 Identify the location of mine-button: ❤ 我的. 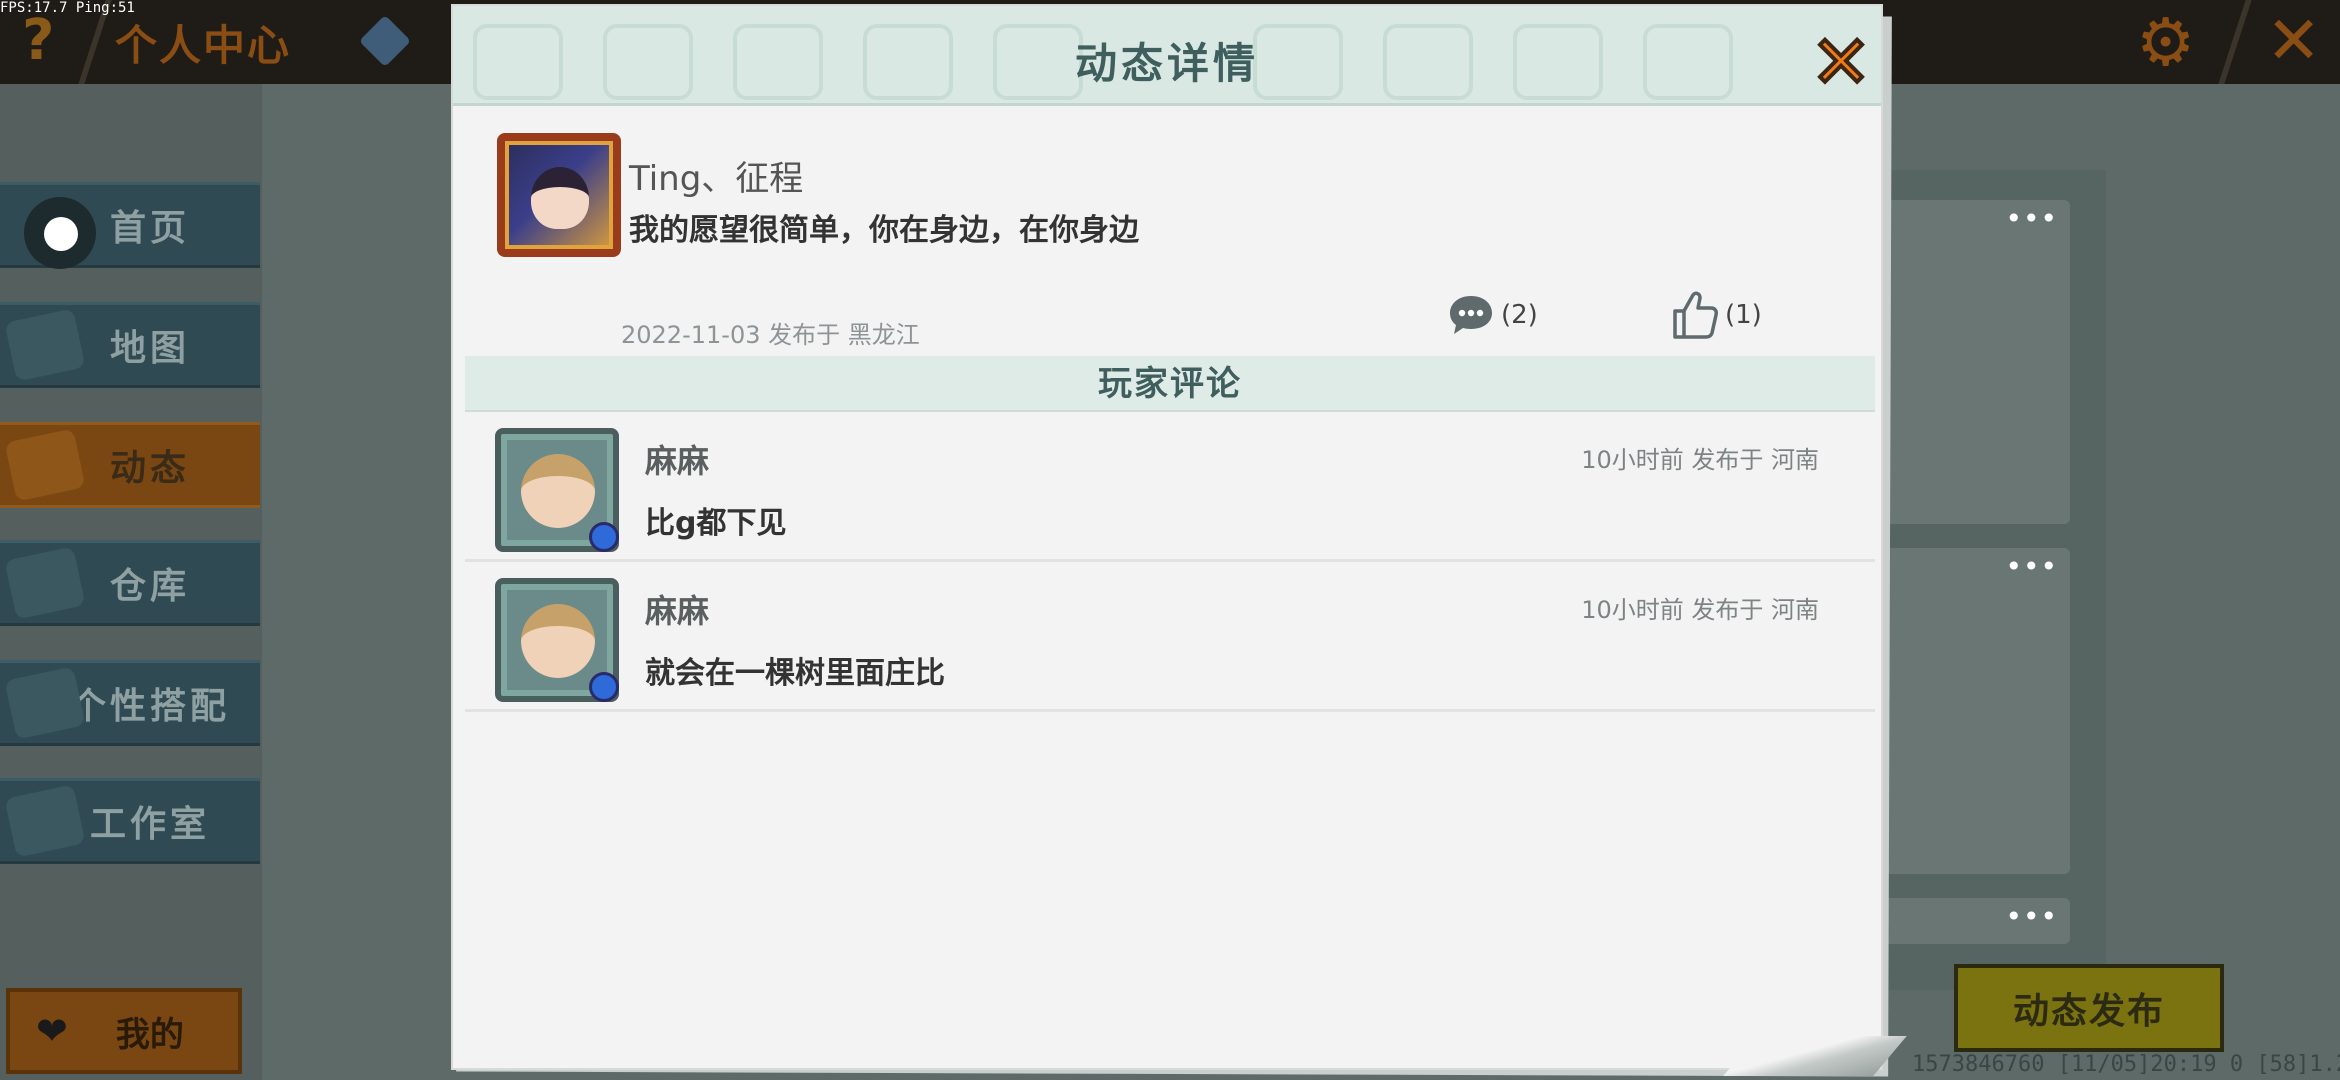
(124, 1031).